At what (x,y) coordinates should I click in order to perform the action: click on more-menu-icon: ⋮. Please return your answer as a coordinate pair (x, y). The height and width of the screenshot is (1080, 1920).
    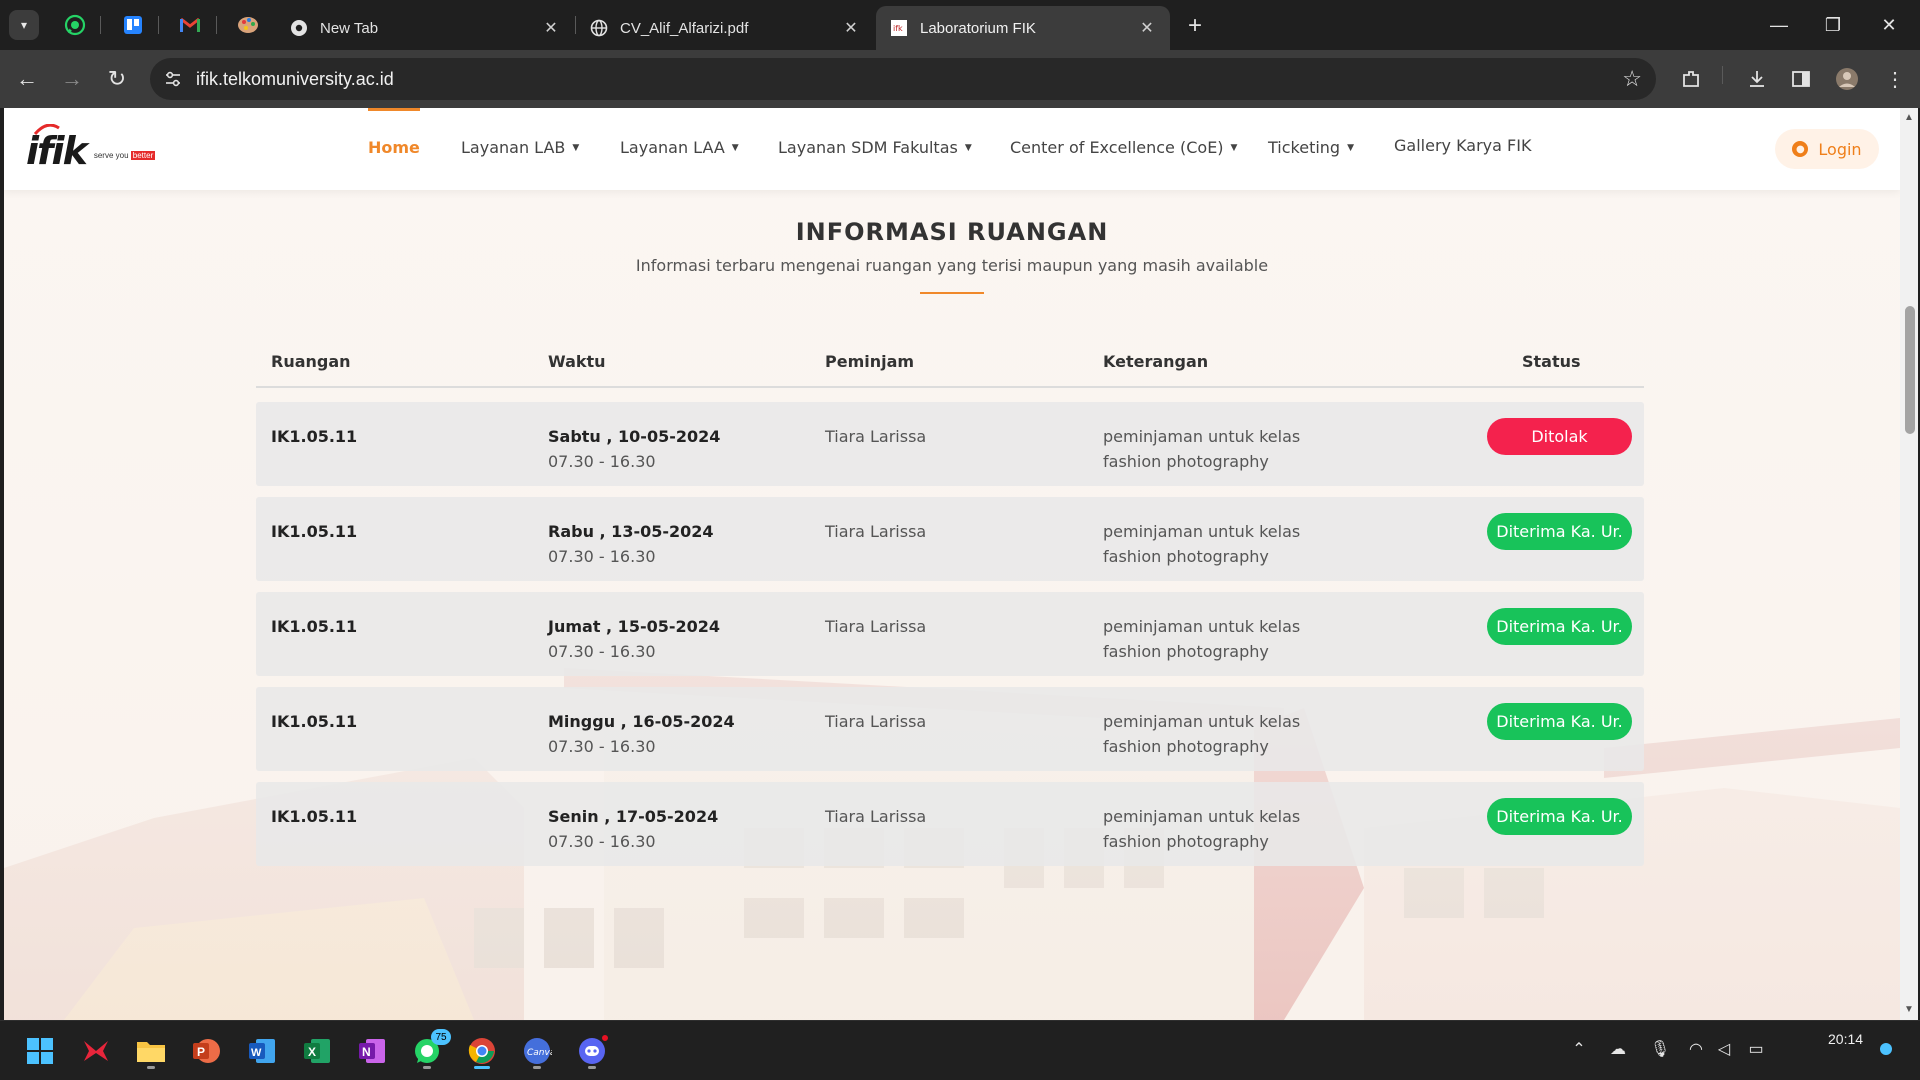
    Looking at the image, I should click on (1895, 79).